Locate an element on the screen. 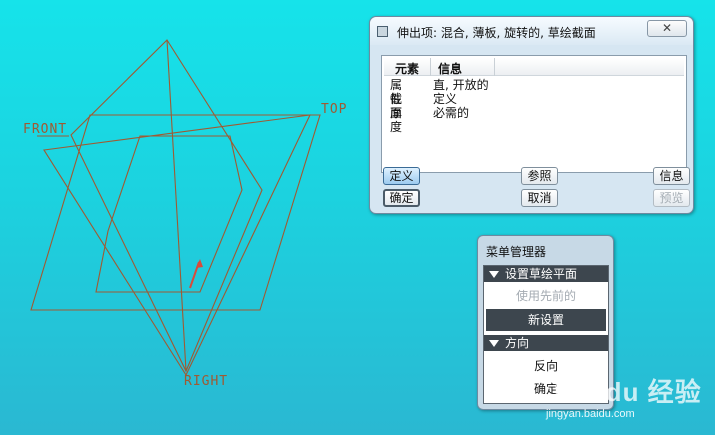 Image resolution: width=715 pixels, height=435 pixels. window-icon is located at coordinates (382, 31).